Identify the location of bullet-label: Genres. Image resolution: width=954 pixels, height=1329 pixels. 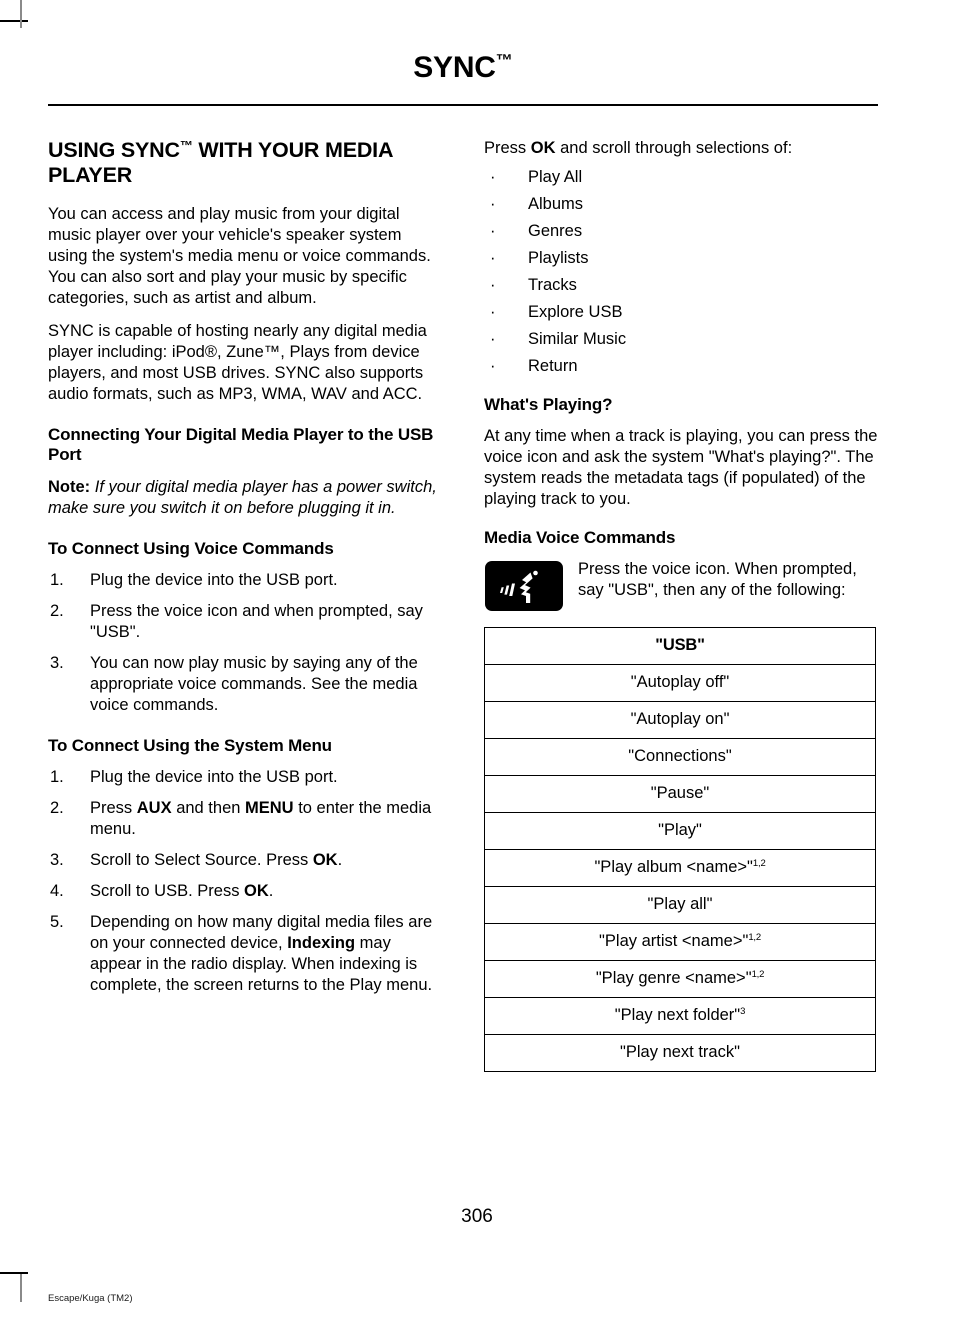
(555, 230).